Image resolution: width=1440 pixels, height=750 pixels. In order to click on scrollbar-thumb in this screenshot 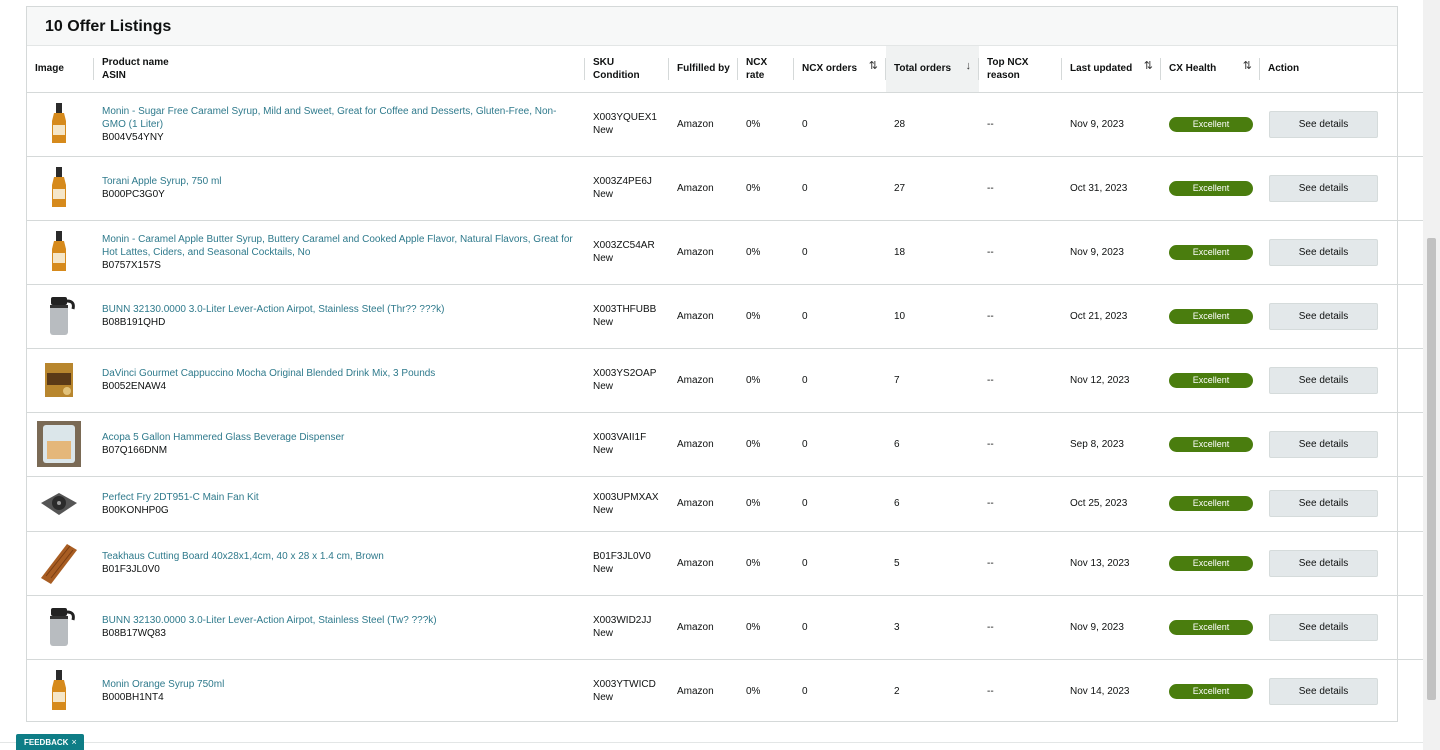, I will do `click(1431, 469)`.